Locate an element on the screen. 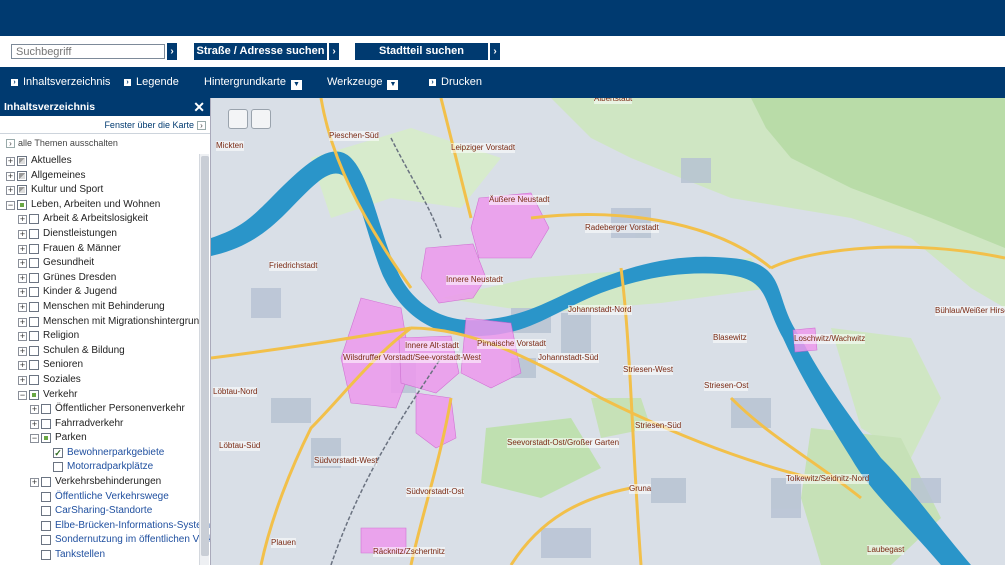  street-search-arrow-button: › is located at coordinates (334, 51).